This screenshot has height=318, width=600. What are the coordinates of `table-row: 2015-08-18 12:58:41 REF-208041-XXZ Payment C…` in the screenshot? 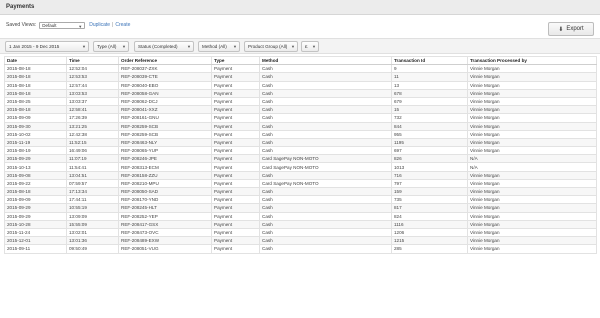 It's located at (300, 110).